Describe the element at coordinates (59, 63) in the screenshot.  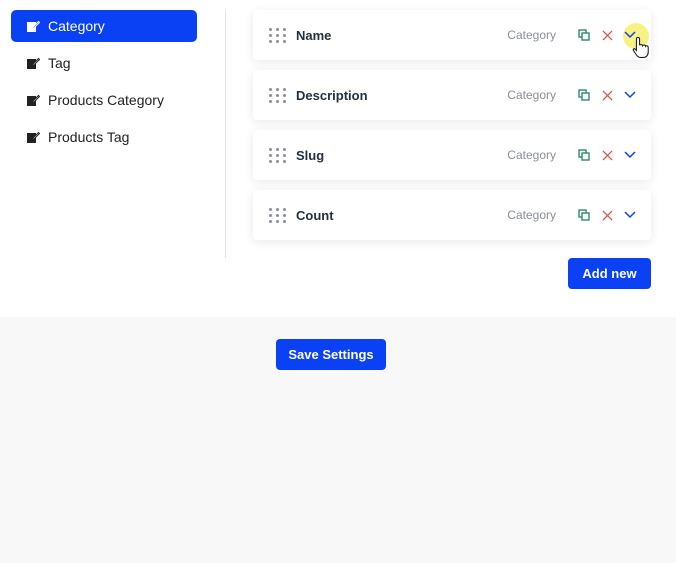
I see `sidebar-item-label: Tag` at that location.